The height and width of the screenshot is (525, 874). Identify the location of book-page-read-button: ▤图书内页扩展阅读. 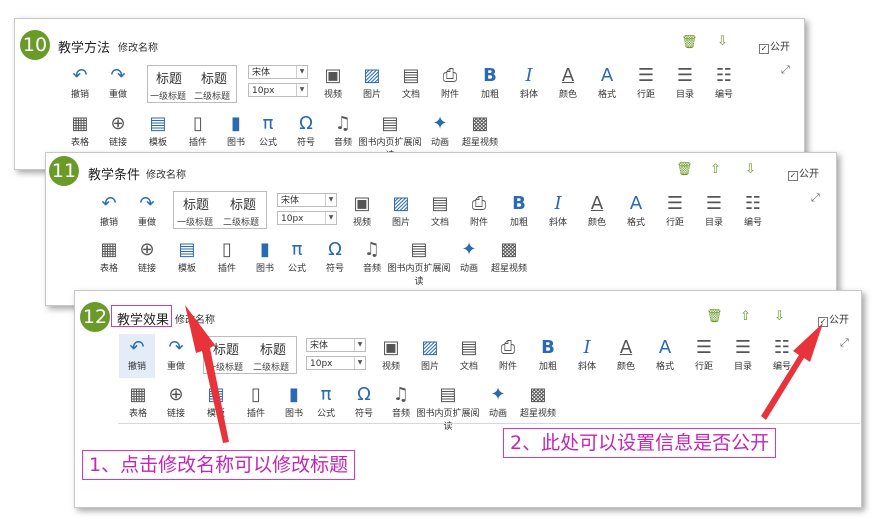
(419, 263).